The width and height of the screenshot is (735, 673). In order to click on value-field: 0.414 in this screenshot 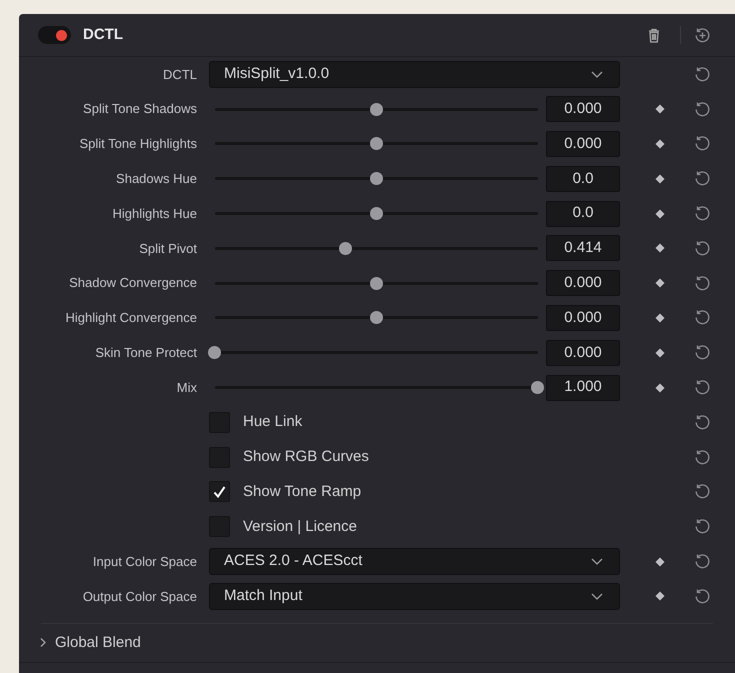, I will do `click(583, 248)`.